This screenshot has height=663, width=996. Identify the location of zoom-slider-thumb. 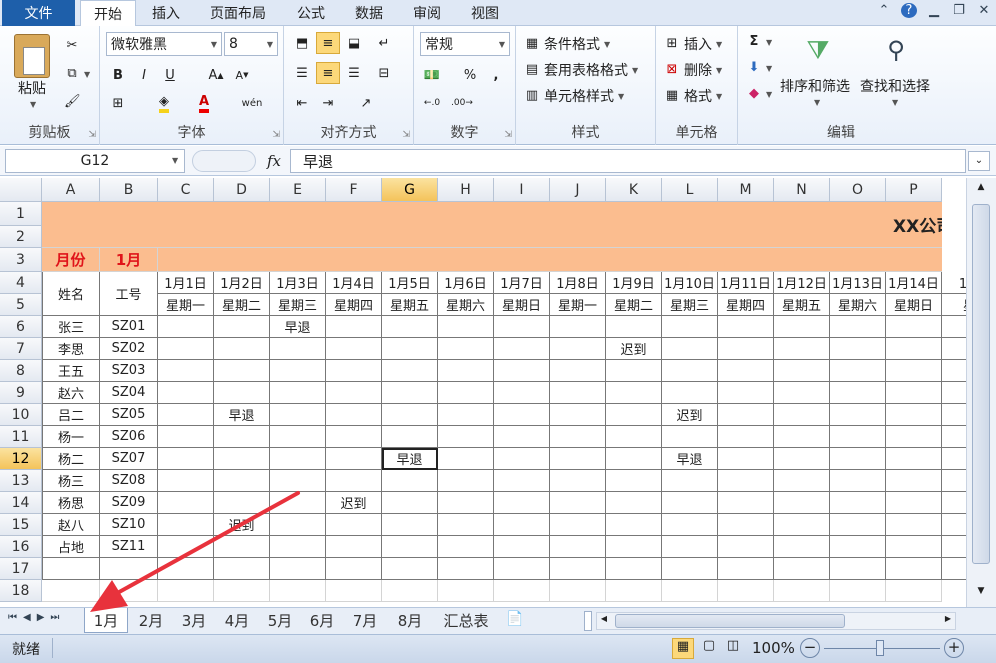
(880, 648).